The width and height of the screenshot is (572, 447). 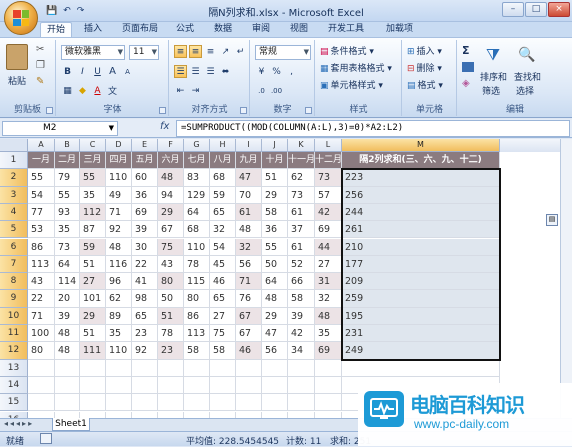 What do you see at coordinates (513, 9) in the screenshot?
I see `minimize-button: –` at bounding box center [513, 9].